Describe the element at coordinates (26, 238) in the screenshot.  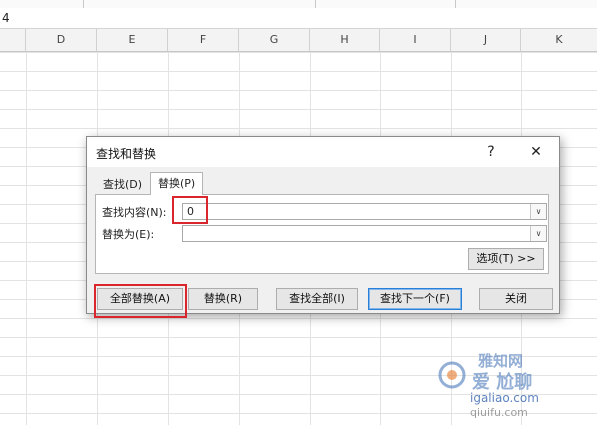
I see `grid-line` at that location.